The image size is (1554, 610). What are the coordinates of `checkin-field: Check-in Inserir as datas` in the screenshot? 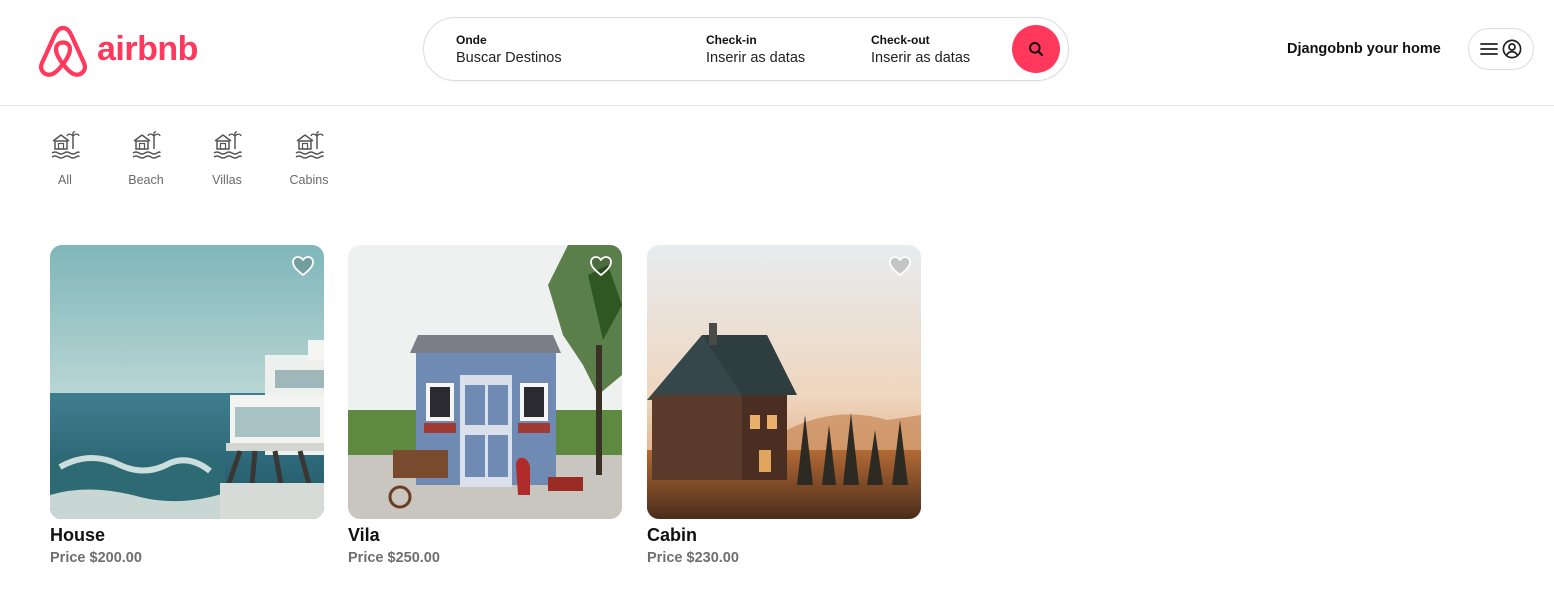 It's located at (755, 50).